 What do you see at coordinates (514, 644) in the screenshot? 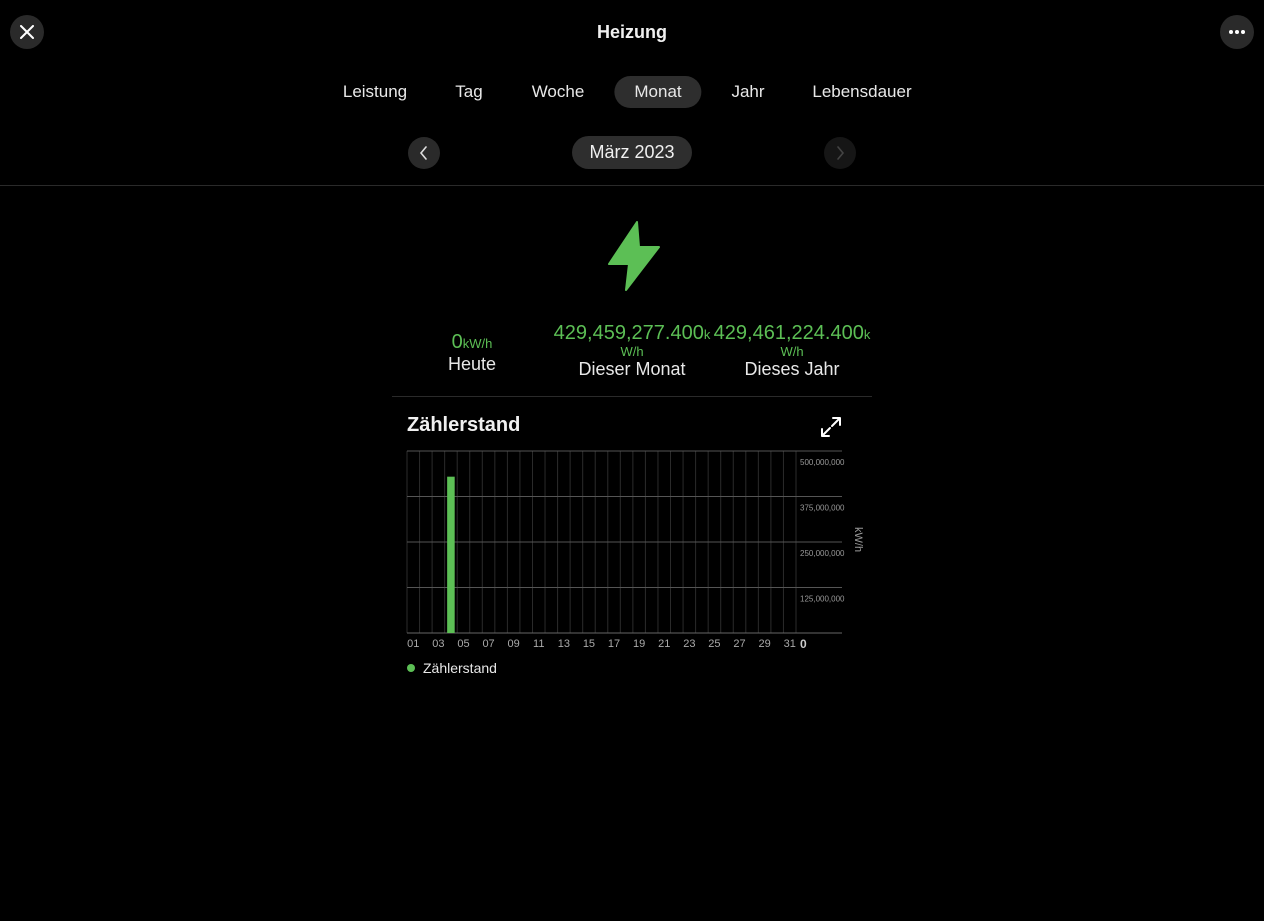
I see `x-tick-label: 09` at bounding box center [514, 644].